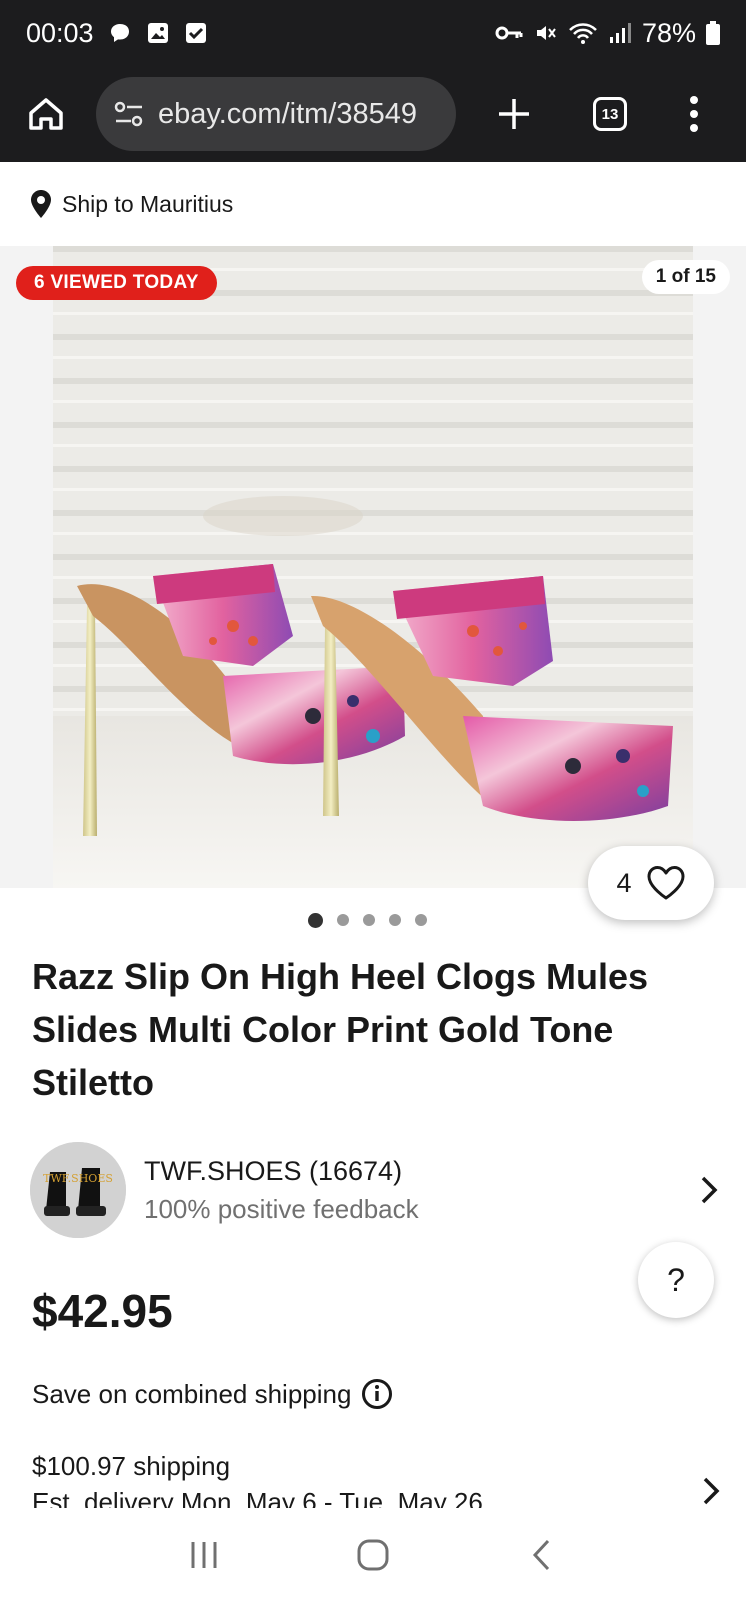  Describe the element at coordinates (373, 204) in the screenshot. I see `ship-to-row: Ship to Mauritius` at that location.